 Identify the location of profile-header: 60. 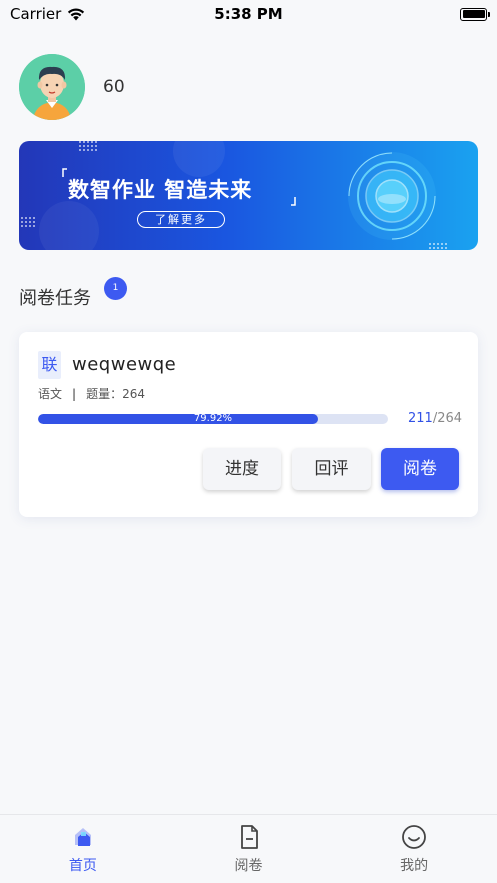
(72, 87).